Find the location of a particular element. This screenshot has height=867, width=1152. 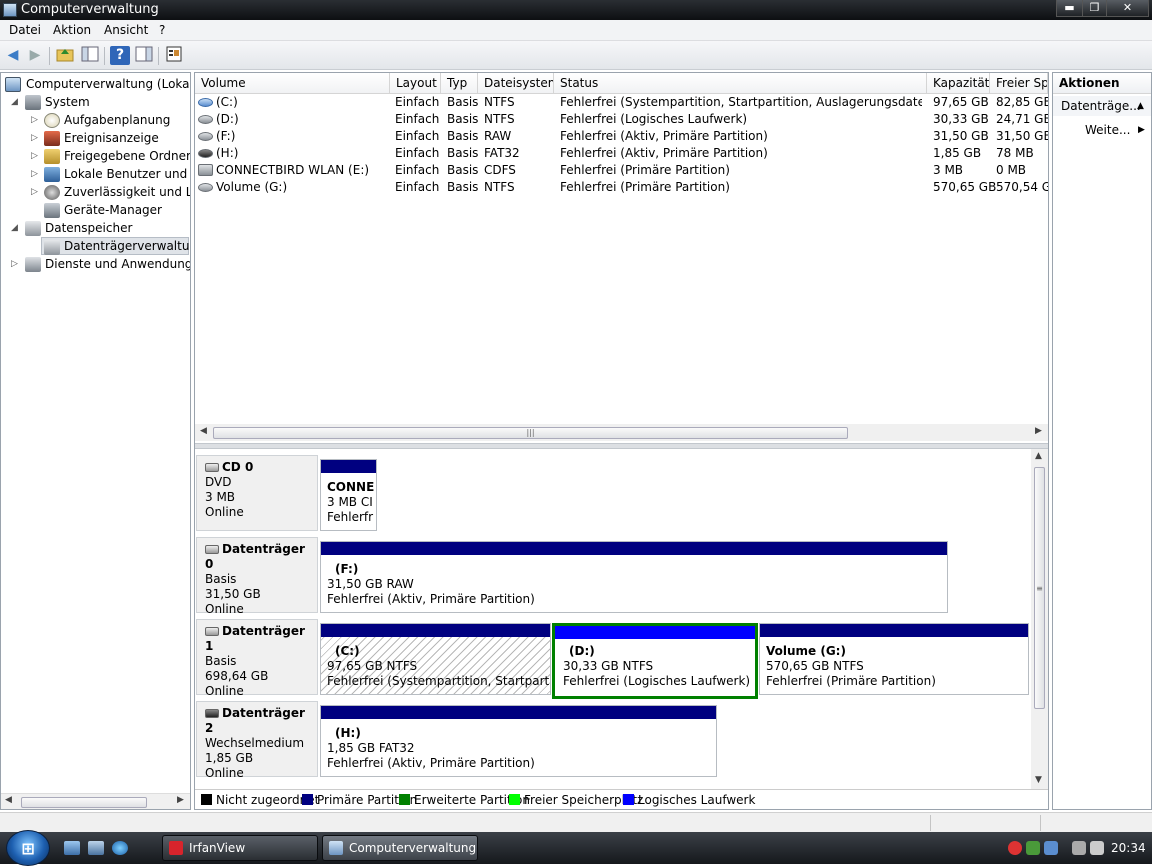

help-button: ? is located at coordinates (120, 55).